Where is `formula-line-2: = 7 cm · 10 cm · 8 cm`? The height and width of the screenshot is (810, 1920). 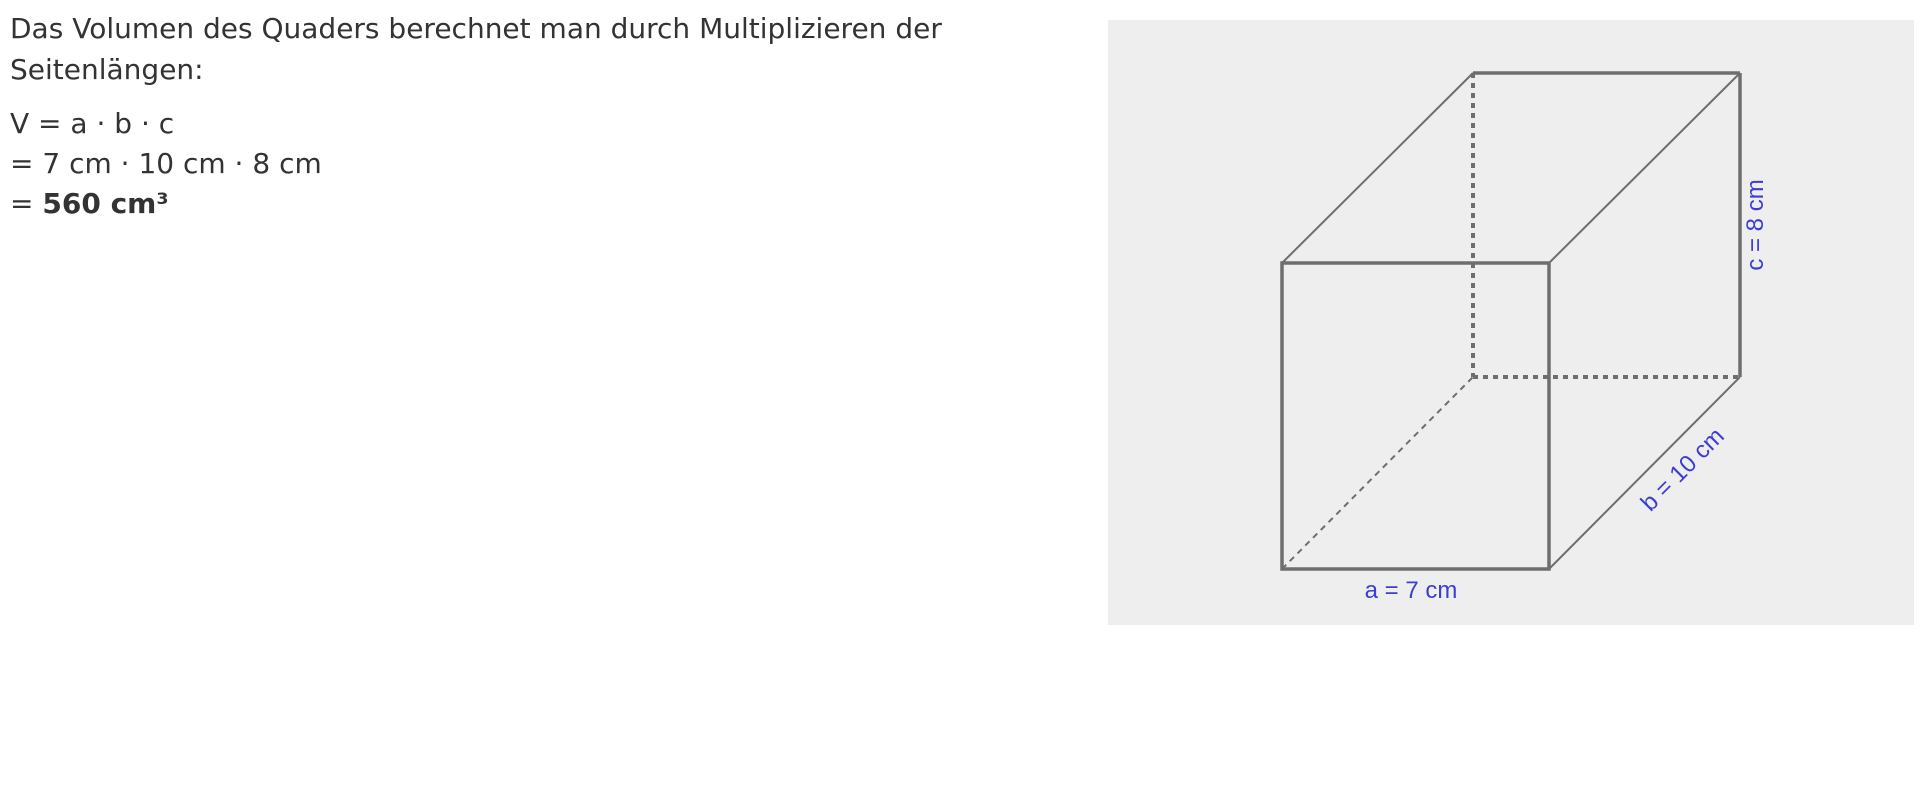
formula-line-2: = 7 cm · 10 cm · 8 cm is located at coordinates (166, 163).